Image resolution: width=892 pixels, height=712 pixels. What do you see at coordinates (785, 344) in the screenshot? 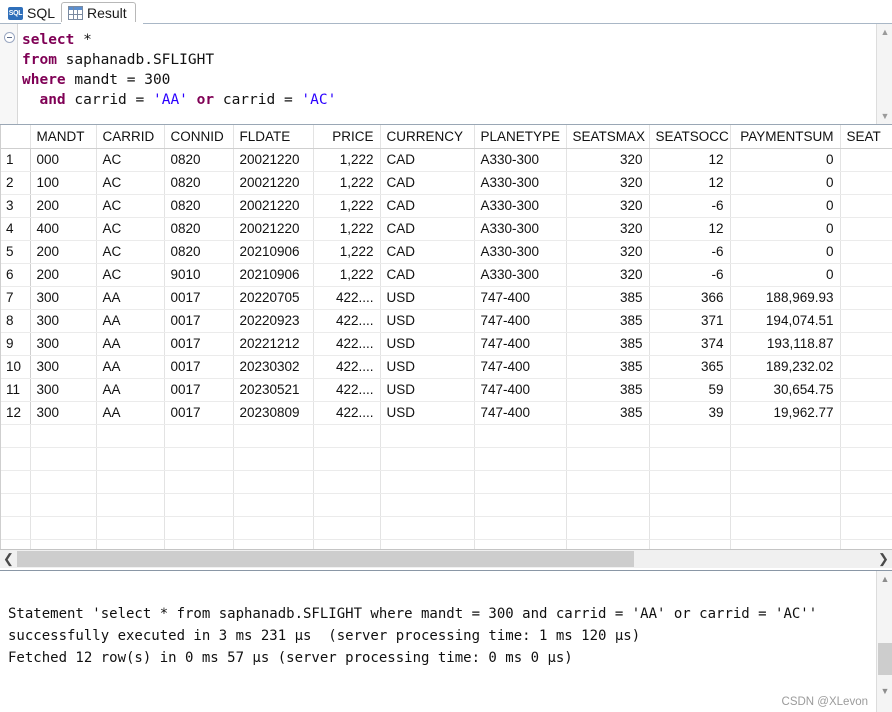
I see `cell-paymentsum: 193,118.87` at bounding box center [785, 344].